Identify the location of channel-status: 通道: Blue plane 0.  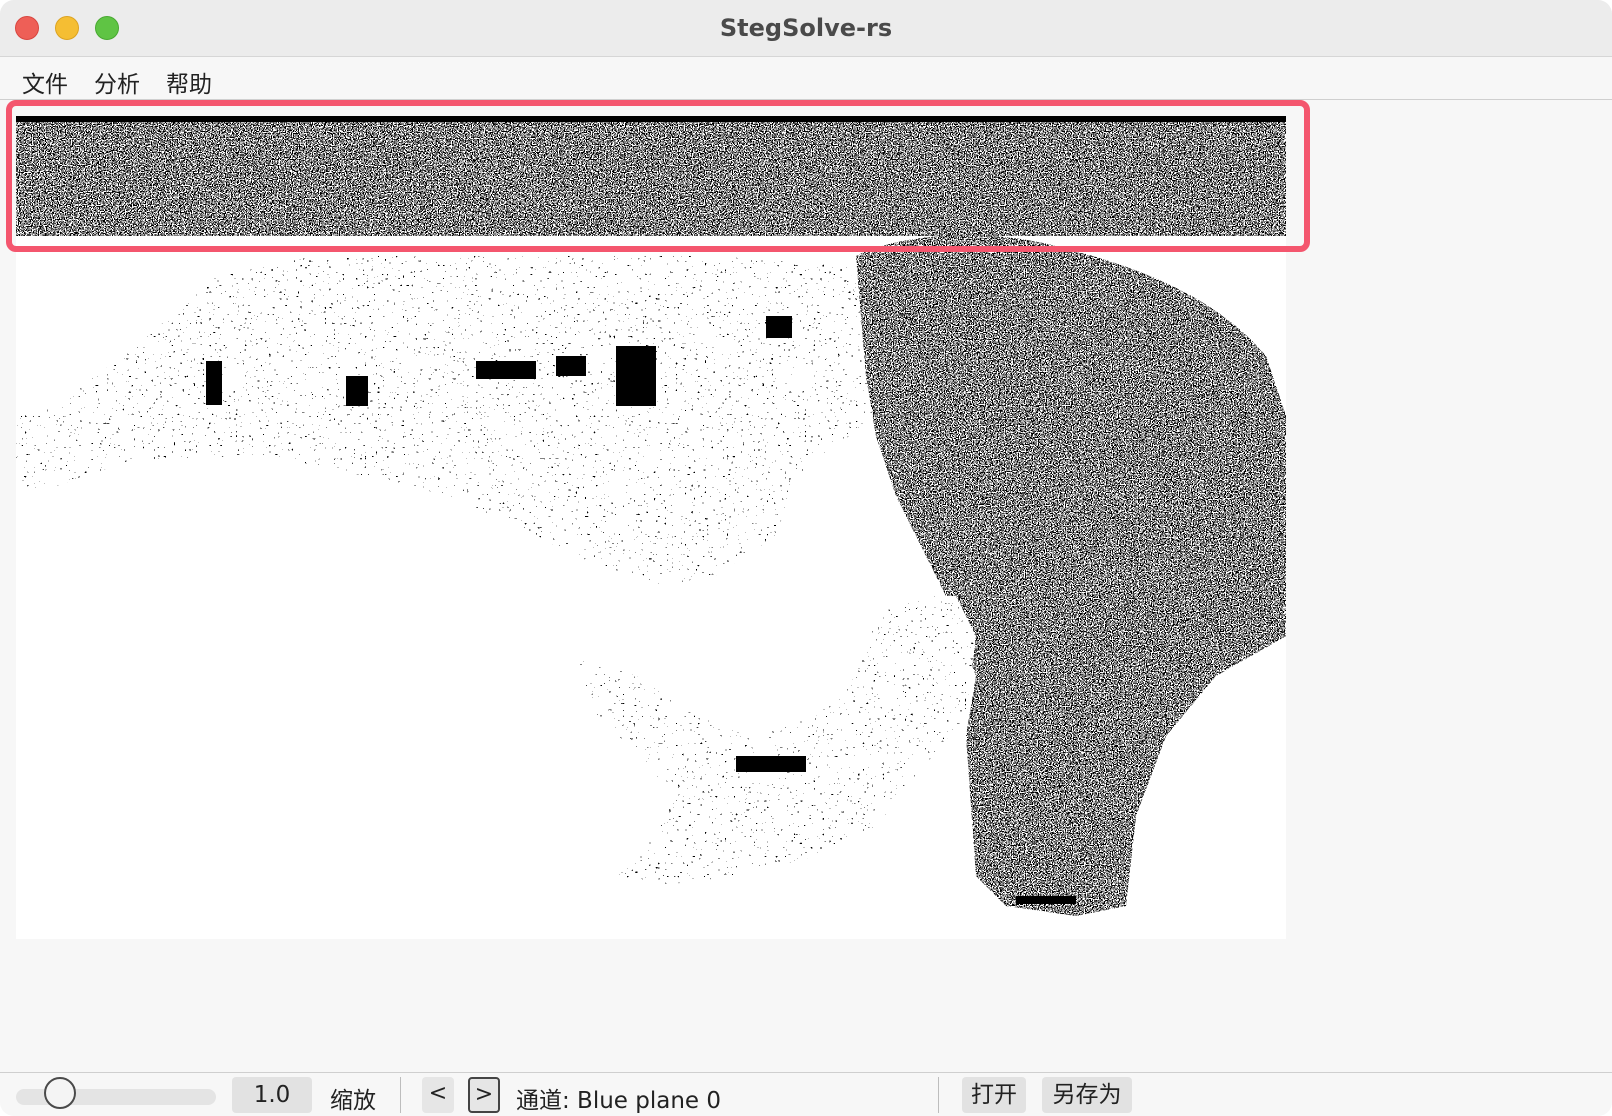
(619, 1101).